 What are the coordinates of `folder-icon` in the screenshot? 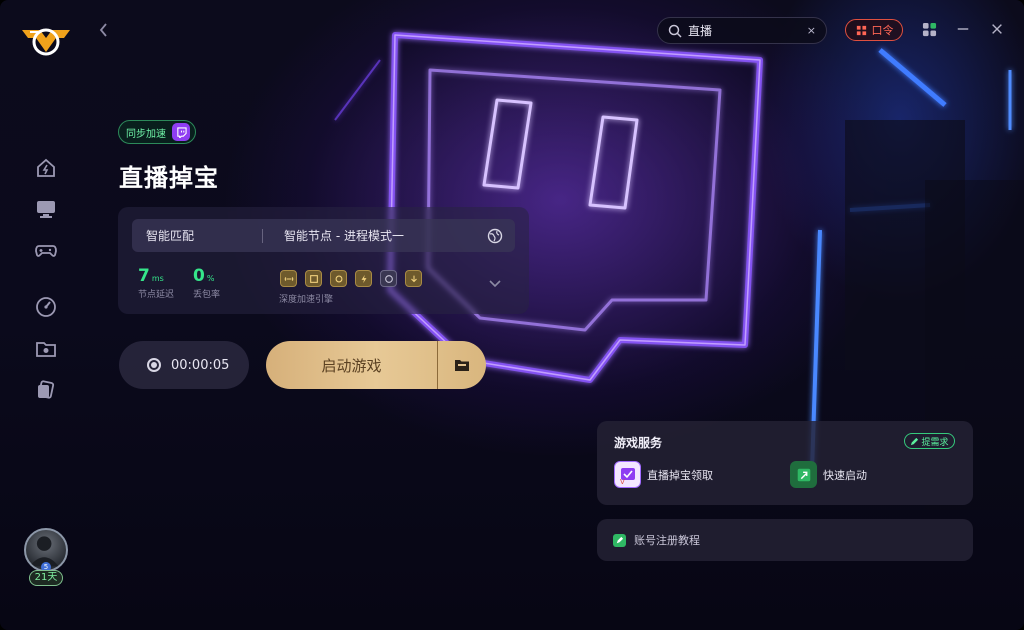 It's located at (46, 349).